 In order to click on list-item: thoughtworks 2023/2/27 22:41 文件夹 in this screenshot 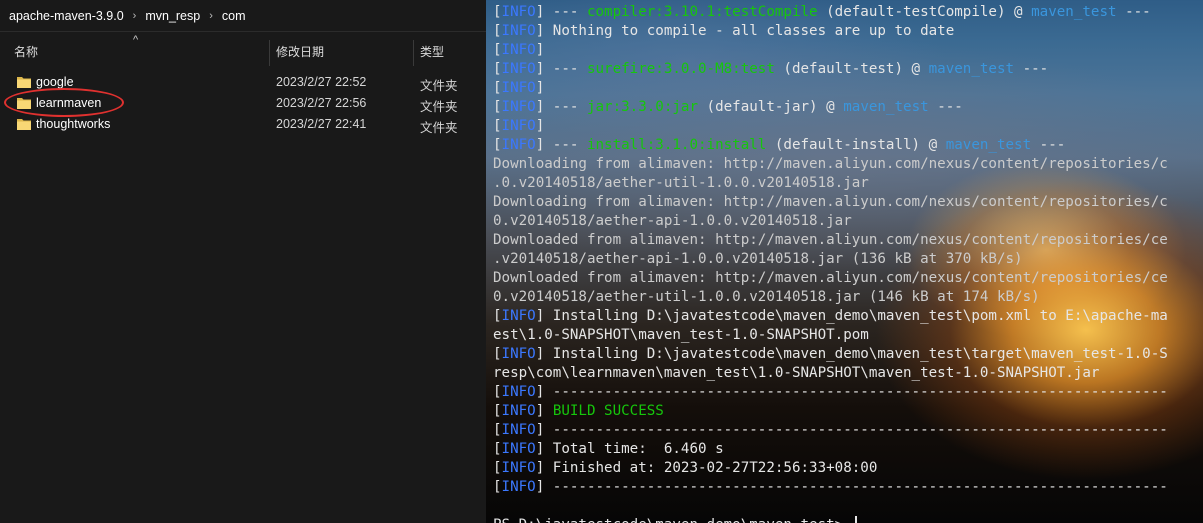, I will do `click(243, 124)`.